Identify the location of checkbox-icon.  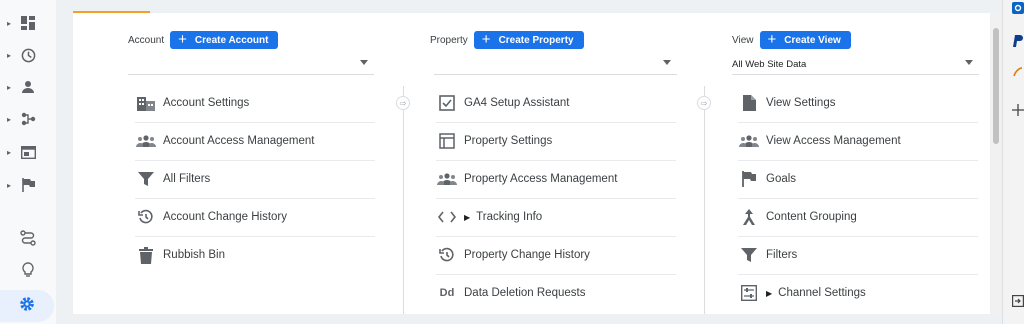
(447, 103).